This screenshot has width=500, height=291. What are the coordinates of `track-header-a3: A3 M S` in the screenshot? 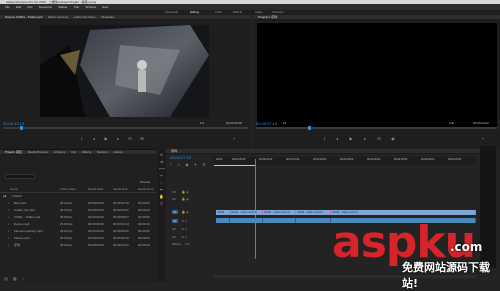 It's located at (188, 237).